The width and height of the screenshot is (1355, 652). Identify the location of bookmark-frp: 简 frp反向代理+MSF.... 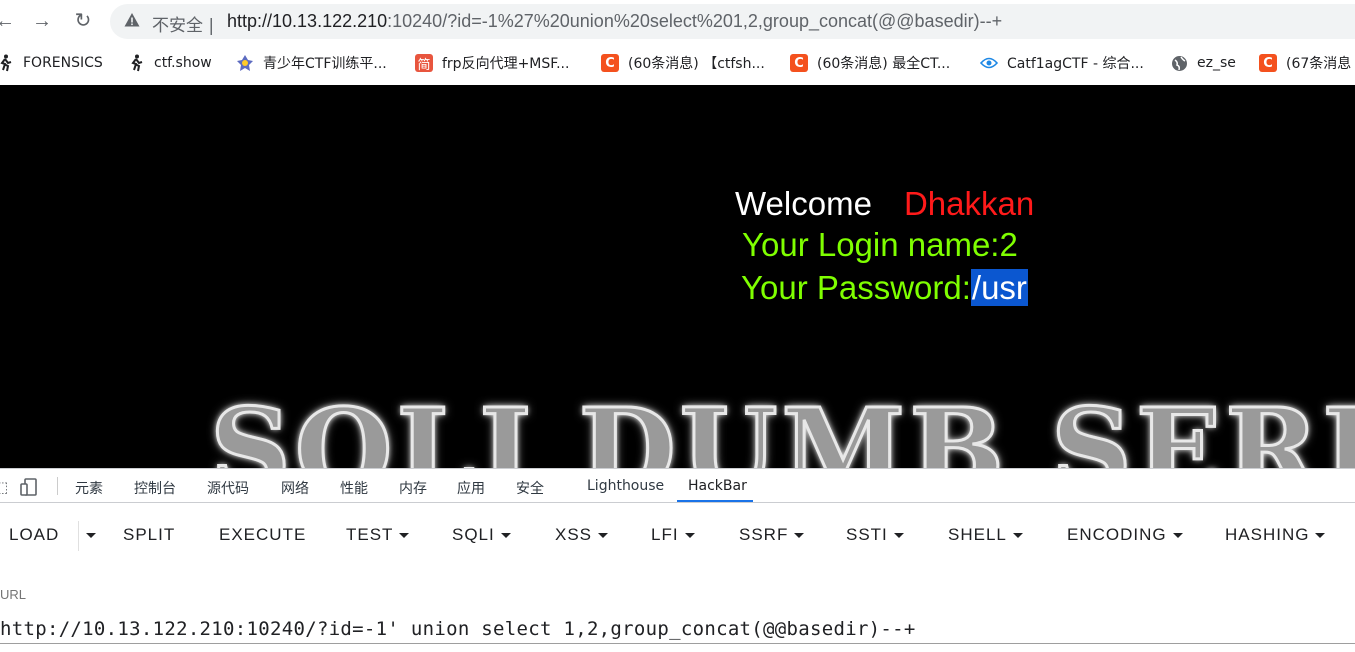
(492, 63).